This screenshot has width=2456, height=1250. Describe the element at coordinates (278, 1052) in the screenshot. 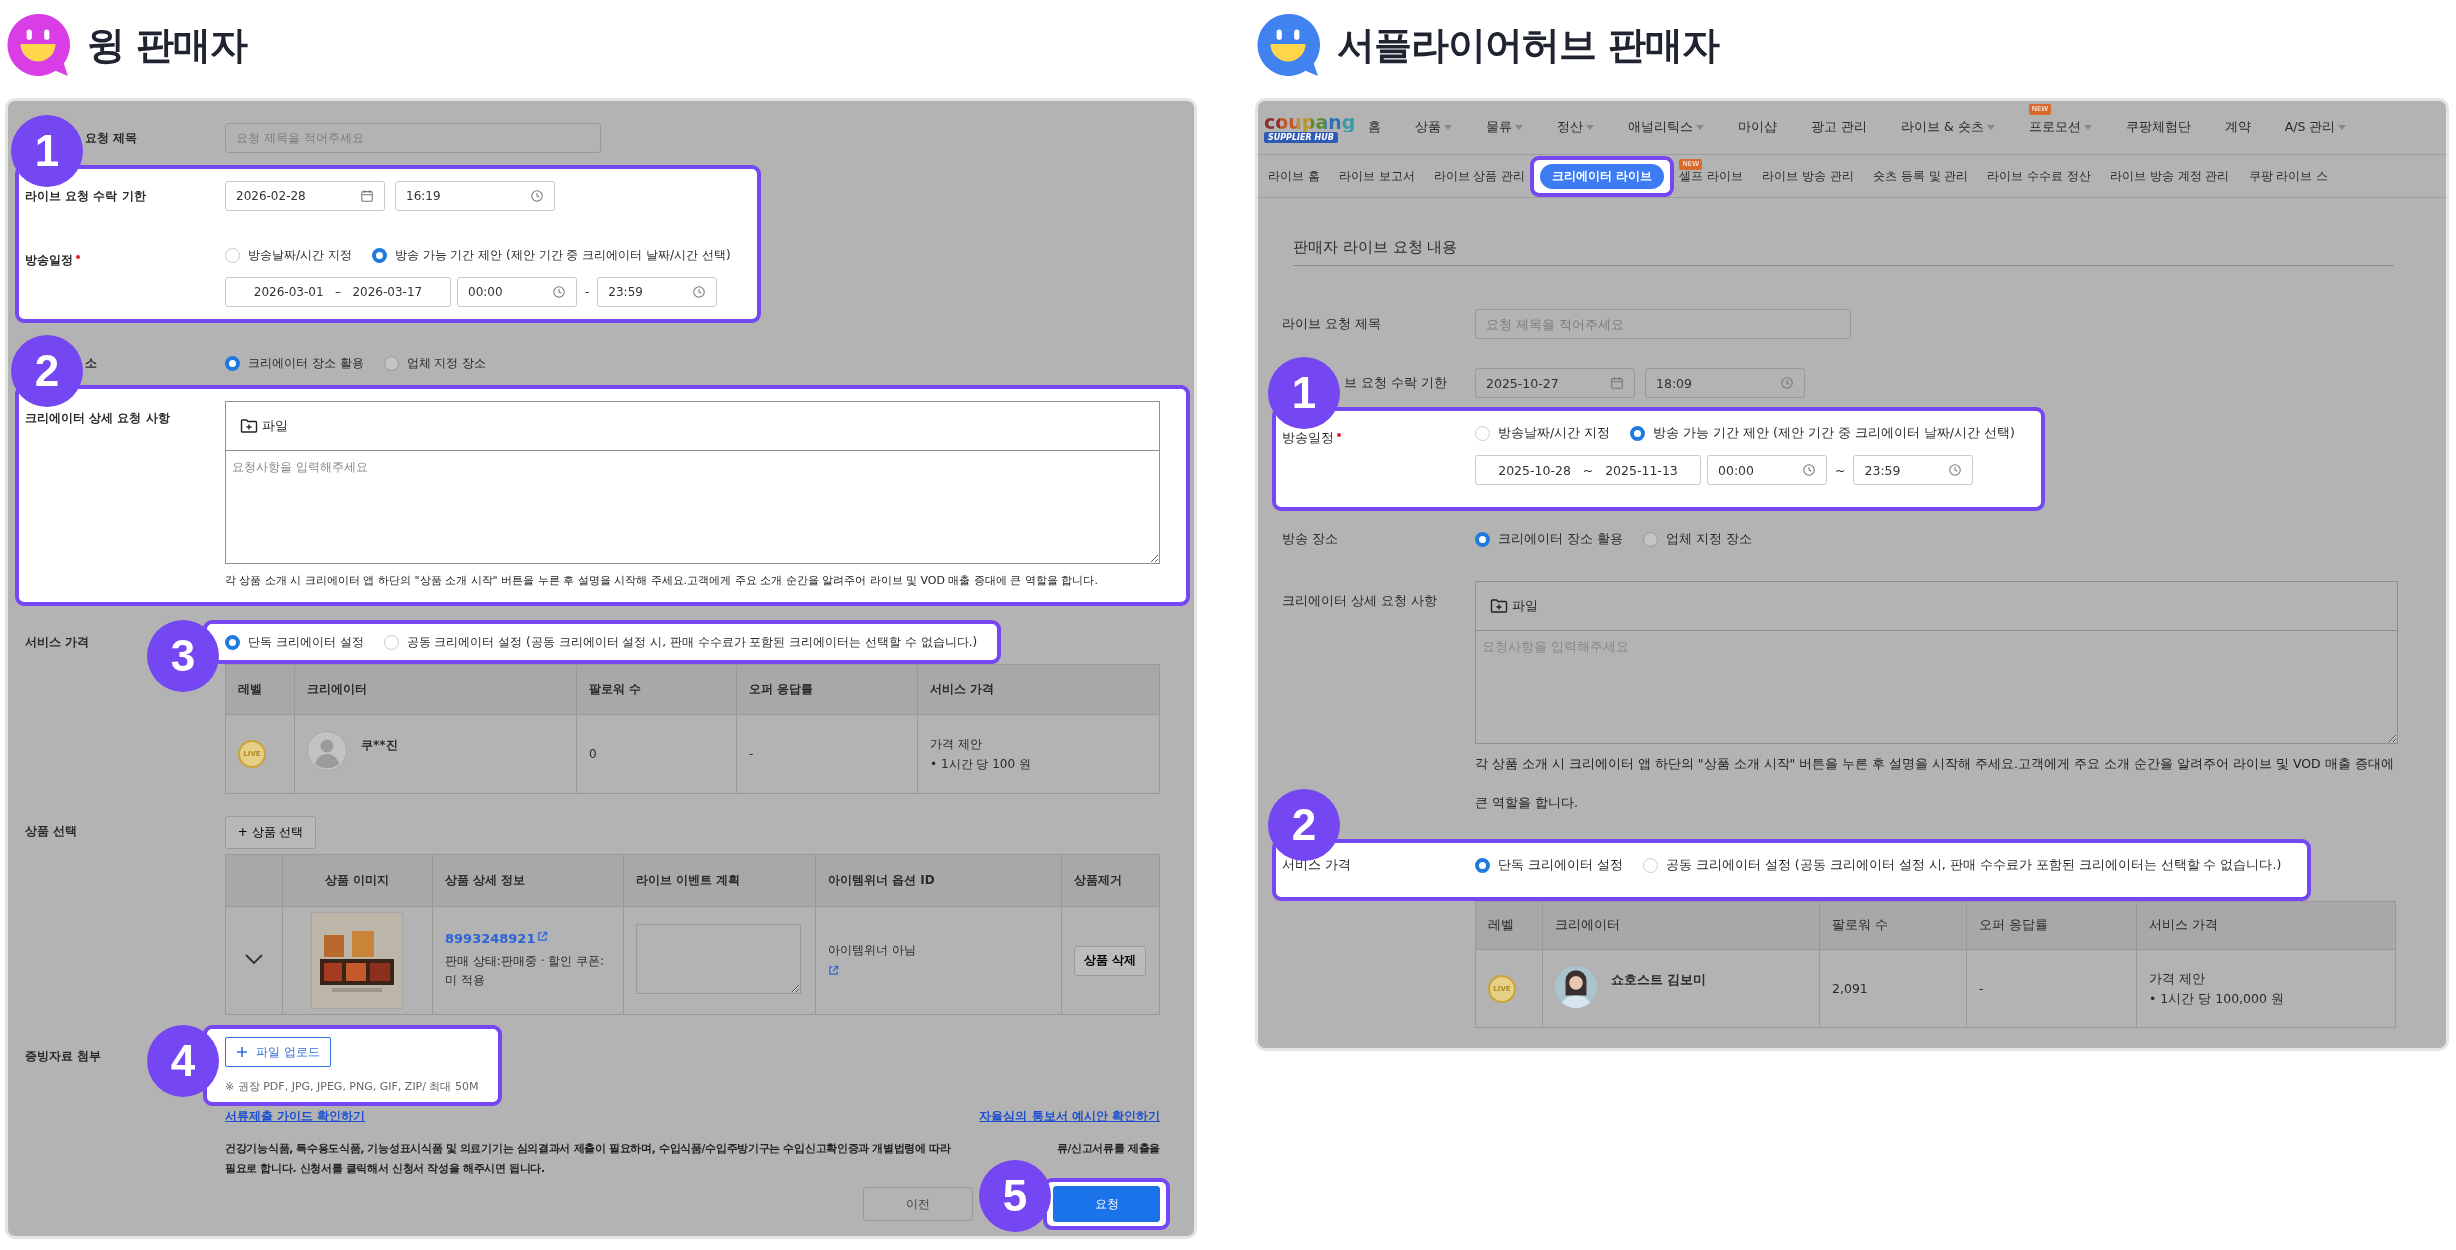

I see `upload-button: 파일 업로드` at that location.